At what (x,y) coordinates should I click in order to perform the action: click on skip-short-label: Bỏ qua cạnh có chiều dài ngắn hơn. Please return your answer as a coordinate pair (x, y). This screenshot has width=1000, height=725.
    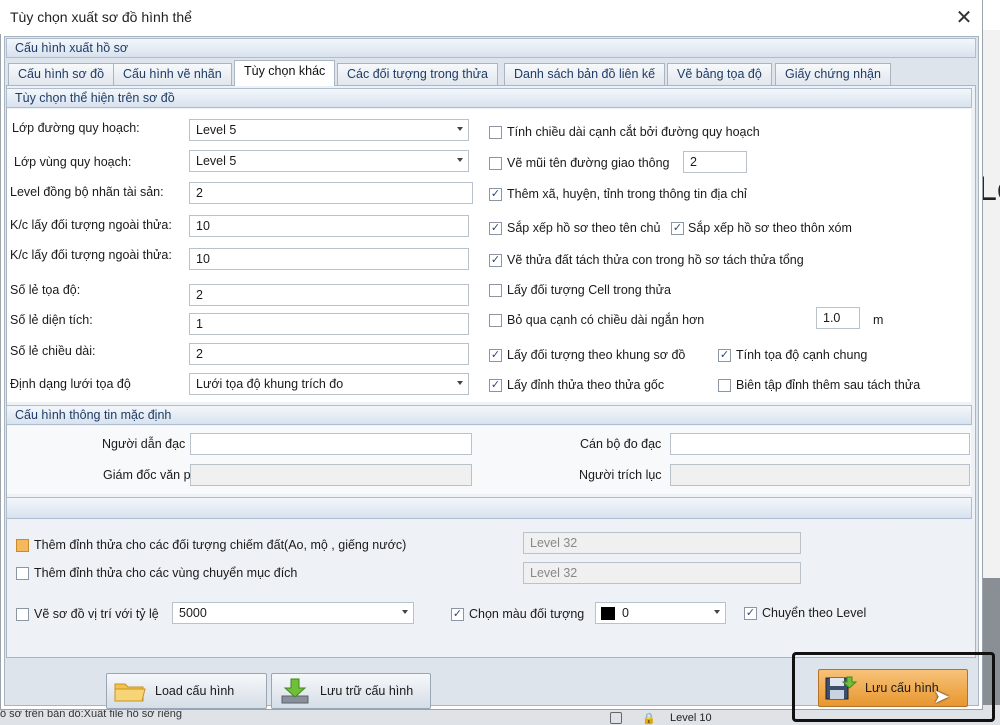
    Looking at the image, I should click on (606, 320).